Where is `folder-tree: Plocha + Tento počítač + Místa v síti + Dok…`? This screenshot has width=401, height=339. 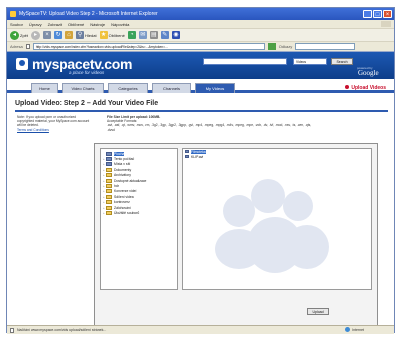 folder-tree: Plocha + Tento počítač + Místa v síti + Dok… is located at coordinates (139, 219).